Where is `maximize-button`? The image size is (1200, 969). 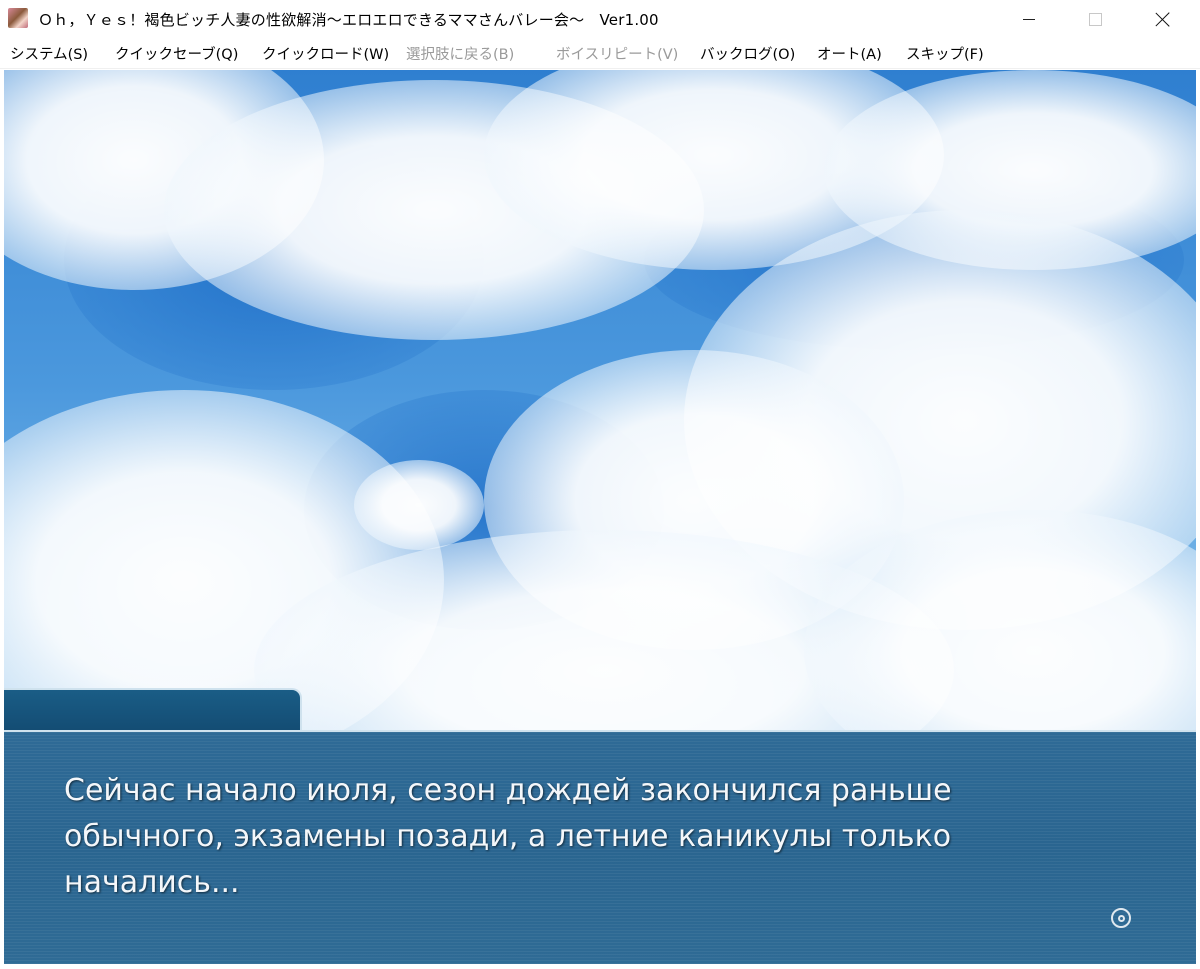
maximize-button is located at coordinates (1095, 19).